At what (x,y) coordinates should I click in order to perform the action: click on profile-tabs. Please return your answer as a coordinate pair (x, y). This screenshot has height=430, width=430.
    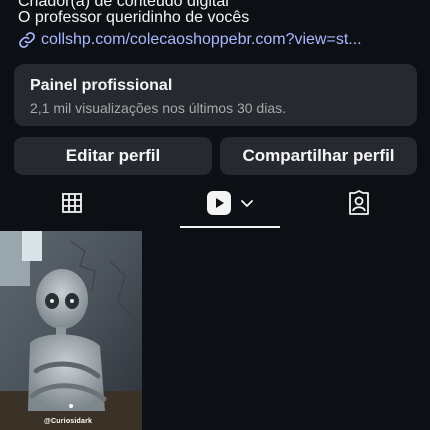
    Looking at the image, I should click on (215, 205).